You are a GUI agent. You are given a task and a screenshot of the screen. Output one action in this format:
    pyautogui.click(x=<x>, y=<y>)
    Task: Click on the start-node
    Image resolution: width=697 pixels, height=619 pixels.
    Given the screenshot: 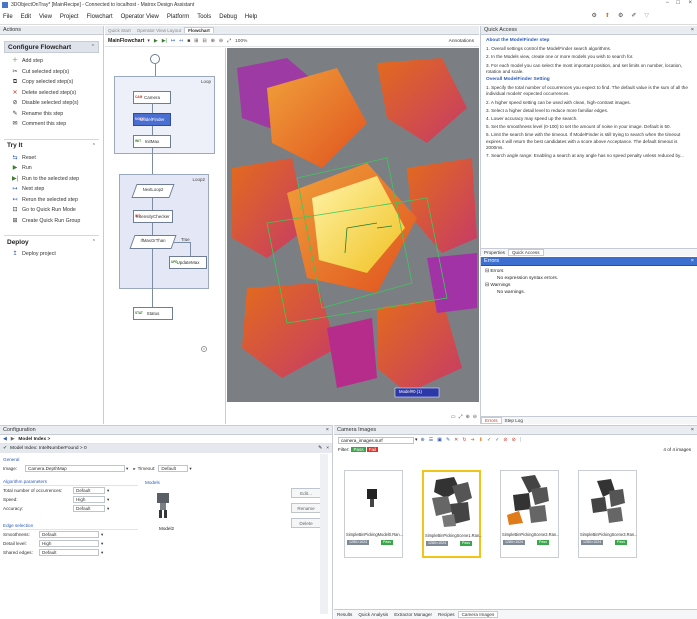 What is the action you would take?
    pyautogui.click(x=155, y=59)
    